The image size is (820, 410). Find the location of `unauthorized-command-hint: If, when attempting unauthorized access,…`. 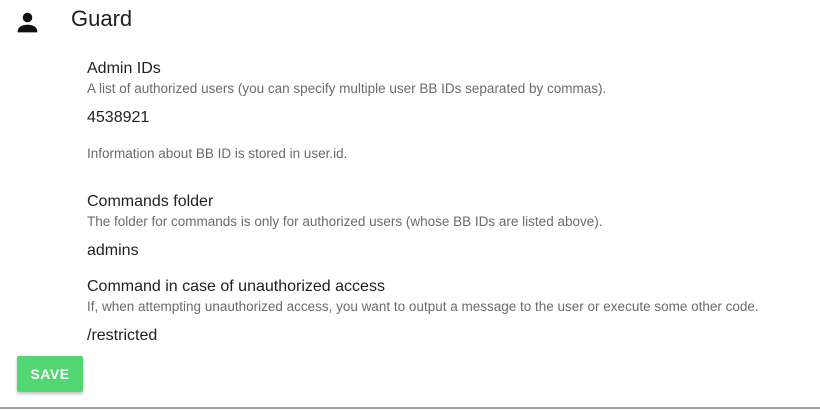

unauthorized-command-hint: If, when attempting unauthorized access,… is located at coordinates (423, 306).